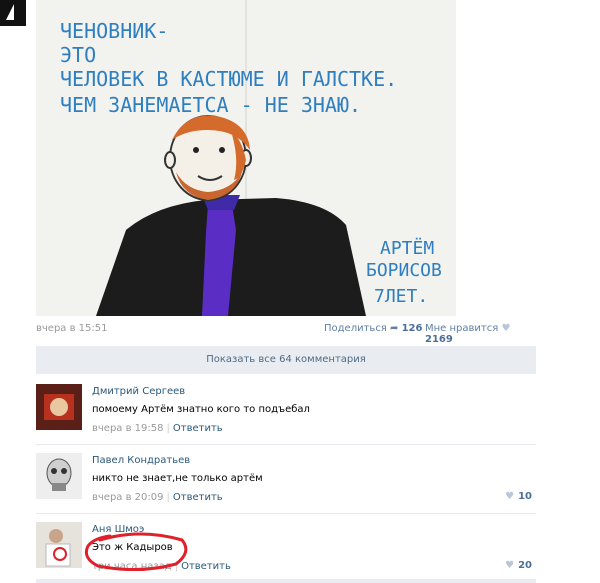 The width and height of the screenshot is (600, 583). What do you see at coordinates (462, 328) in the screenshot?
I see `like-label: Мне нравится` at bounding box center [462, 328].